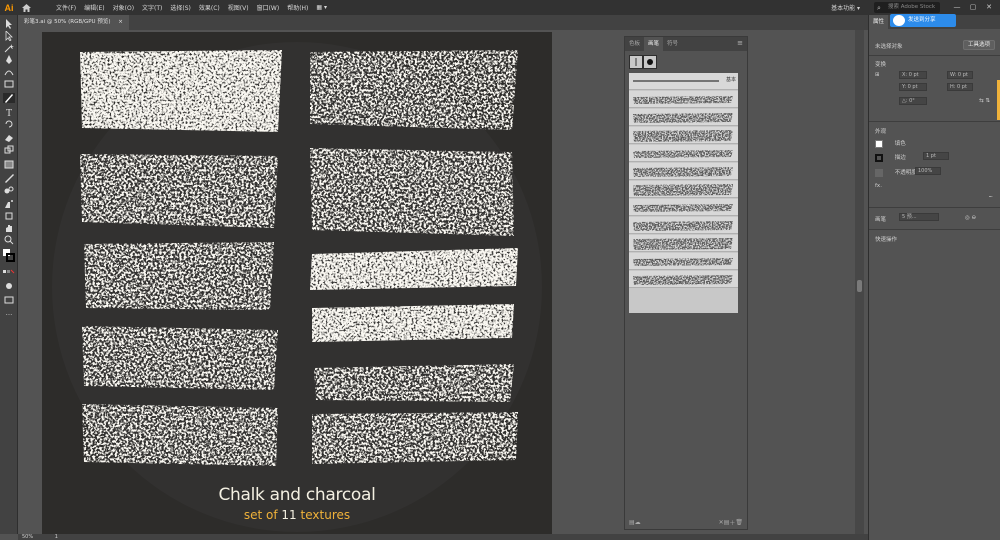 Image resolution: width=1000 pixels, height=540 pixels. Describe the element at coordinates (896, 172) in the screenshot. I see `opacity-row: 不透明度` at that location.